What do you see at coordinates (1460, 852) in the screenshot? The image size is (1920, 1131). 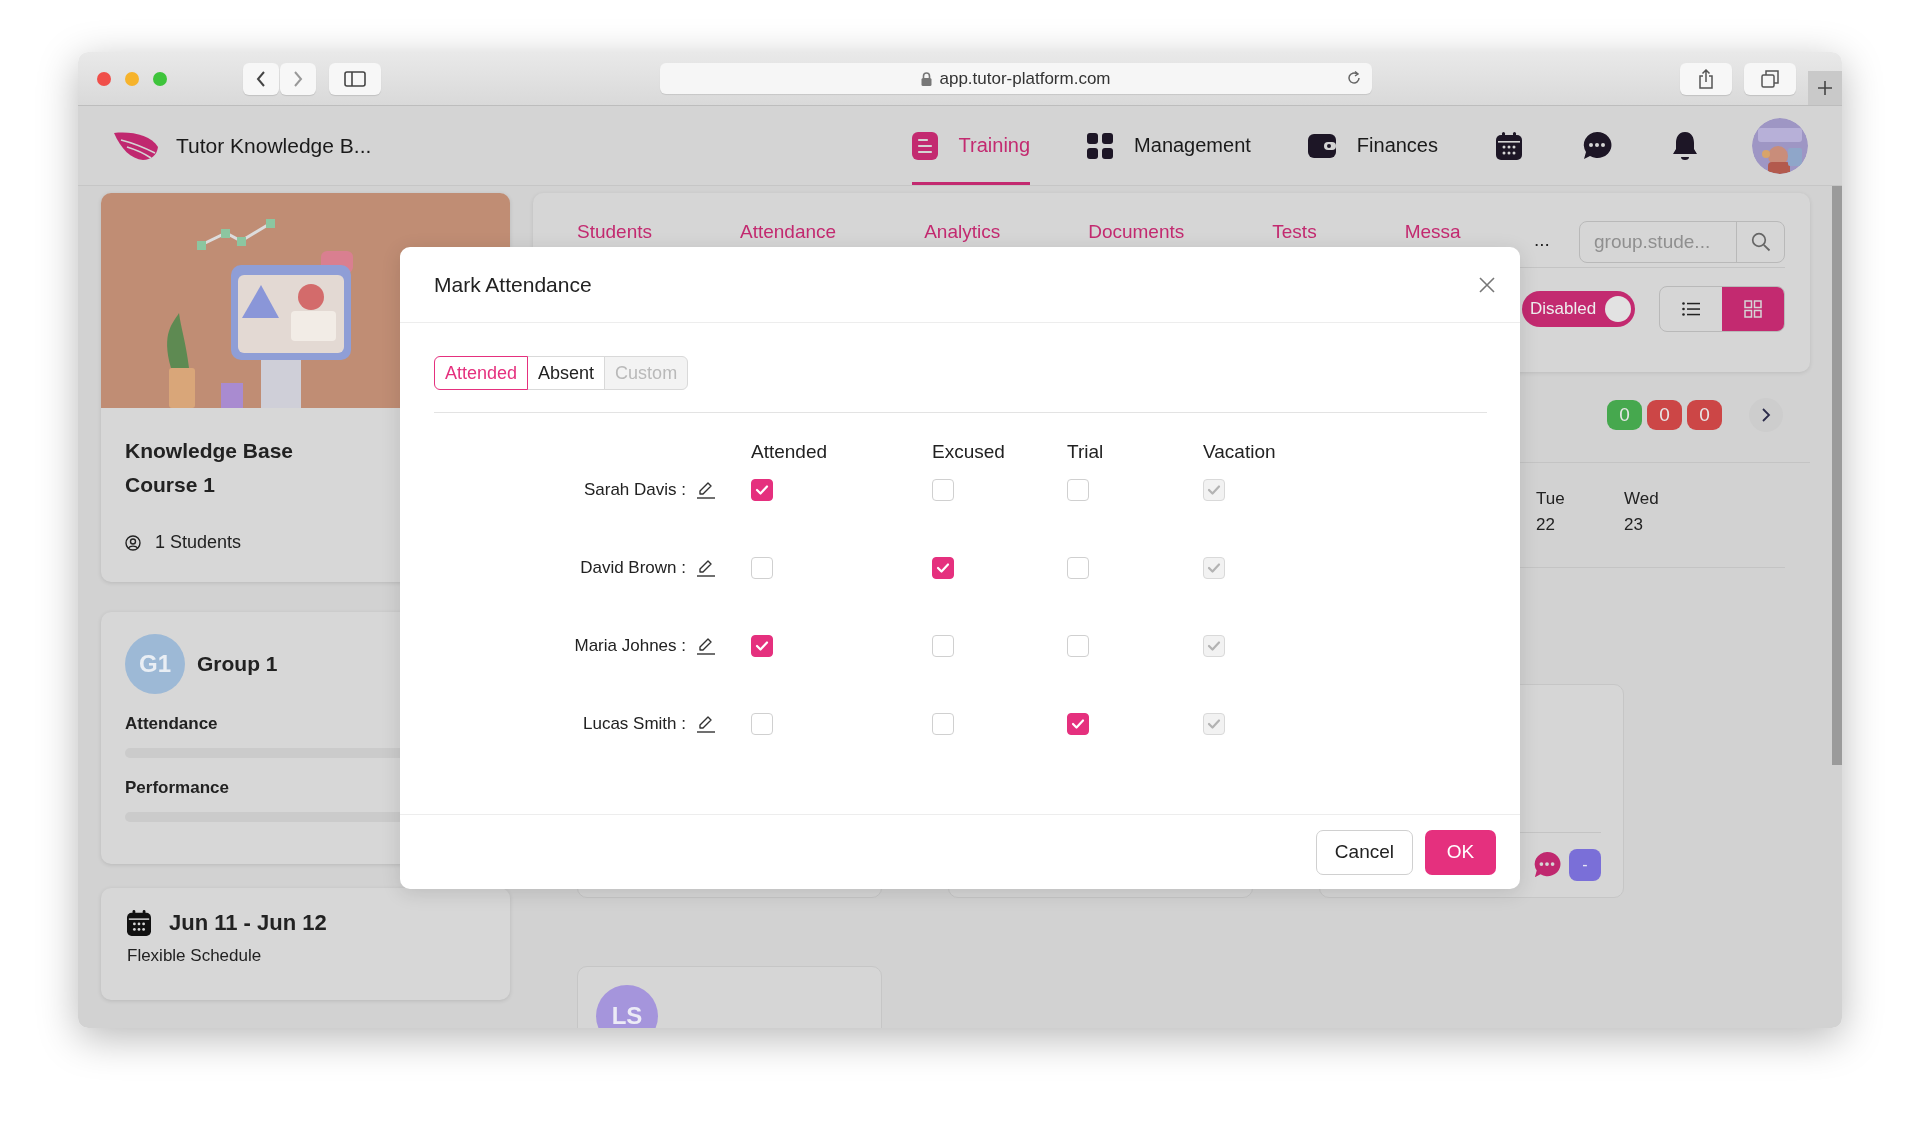 I see `ok-button: OK` at bounding box center [1460, 852].